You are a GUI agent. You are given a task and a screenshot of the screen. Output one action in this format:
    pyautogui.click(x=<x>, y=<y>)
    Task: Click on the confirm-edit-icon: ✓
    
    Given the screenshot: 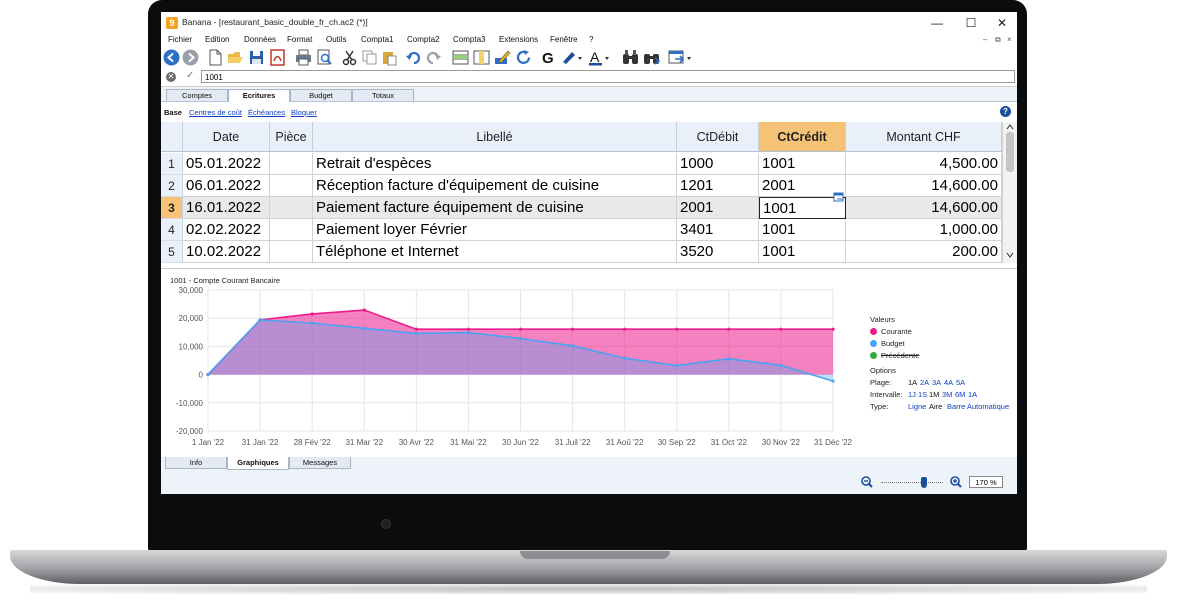 What is the action you would take?
    pyautogui.click(x=190, y=75)
    